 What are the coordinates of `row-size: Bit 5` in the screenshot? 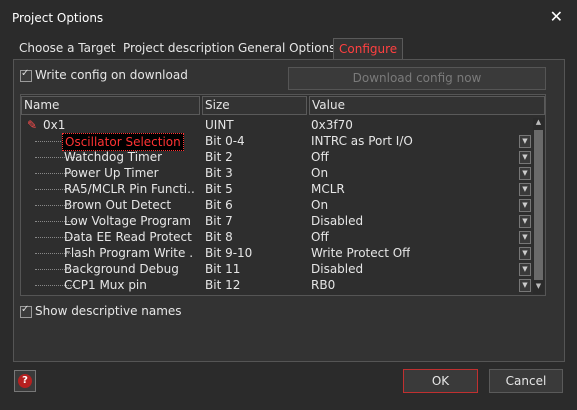 It's located at (219, 189).